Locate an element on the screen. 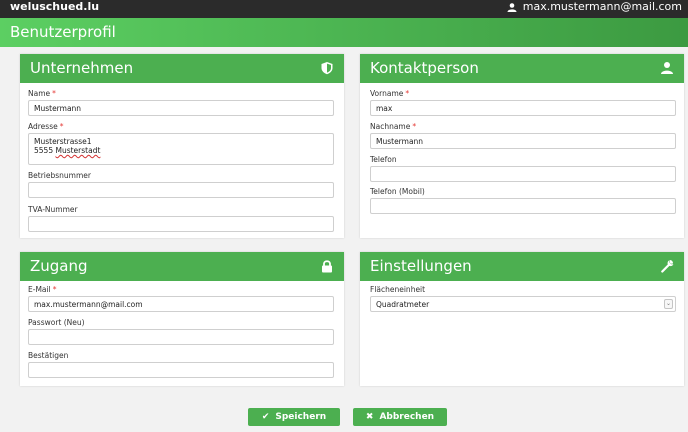  adresse-line1: Musterstrasse1 is located at coordinates (63, 141).